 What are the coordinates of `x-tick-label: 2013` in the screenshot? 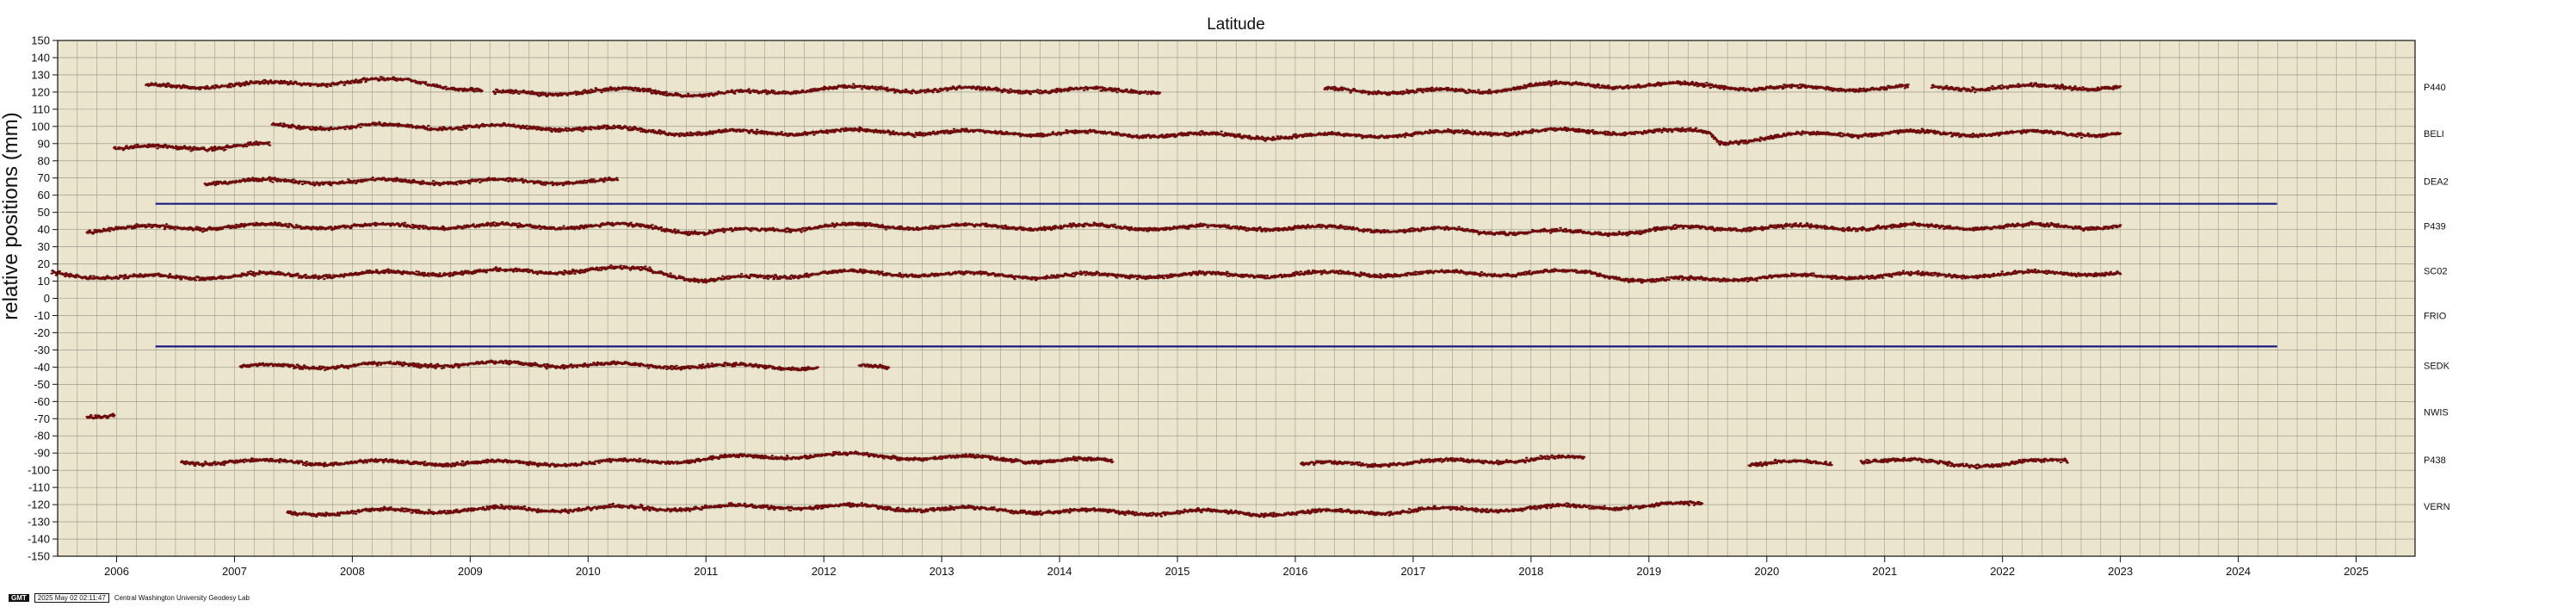 It's located at (942, 571).